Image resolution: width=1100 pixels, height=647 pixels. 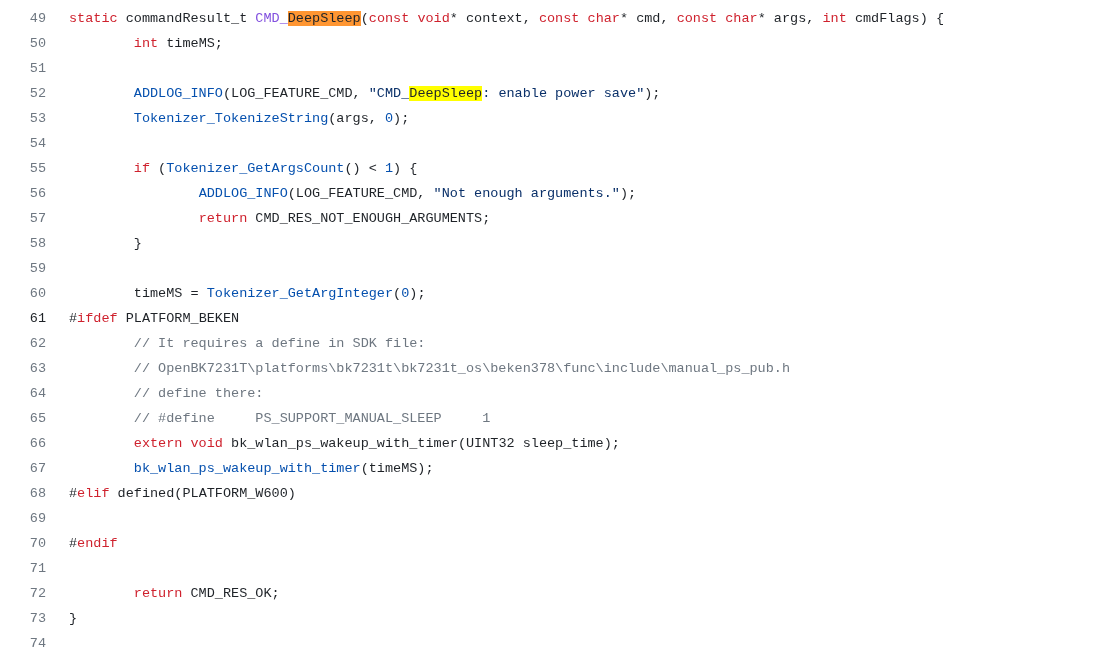 What do you see at coordinates (37, 469) in the screenshot?
I see `line-number: 67` at bounding box center [37, 469].